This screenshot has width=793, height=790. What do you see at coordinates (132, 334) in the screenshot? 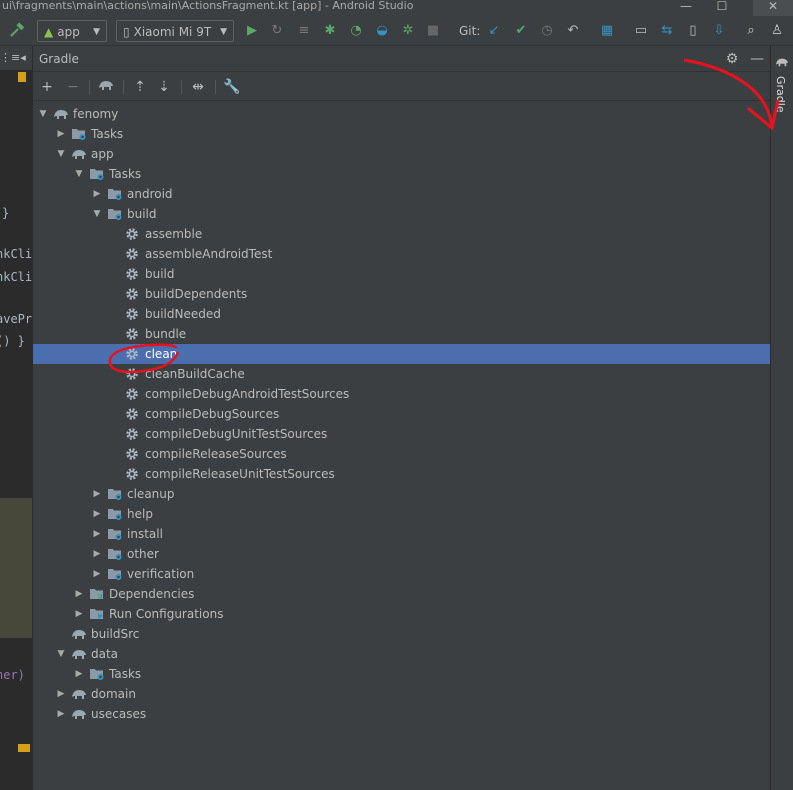
I see `gear-icon` at bounding box center [132, 334].